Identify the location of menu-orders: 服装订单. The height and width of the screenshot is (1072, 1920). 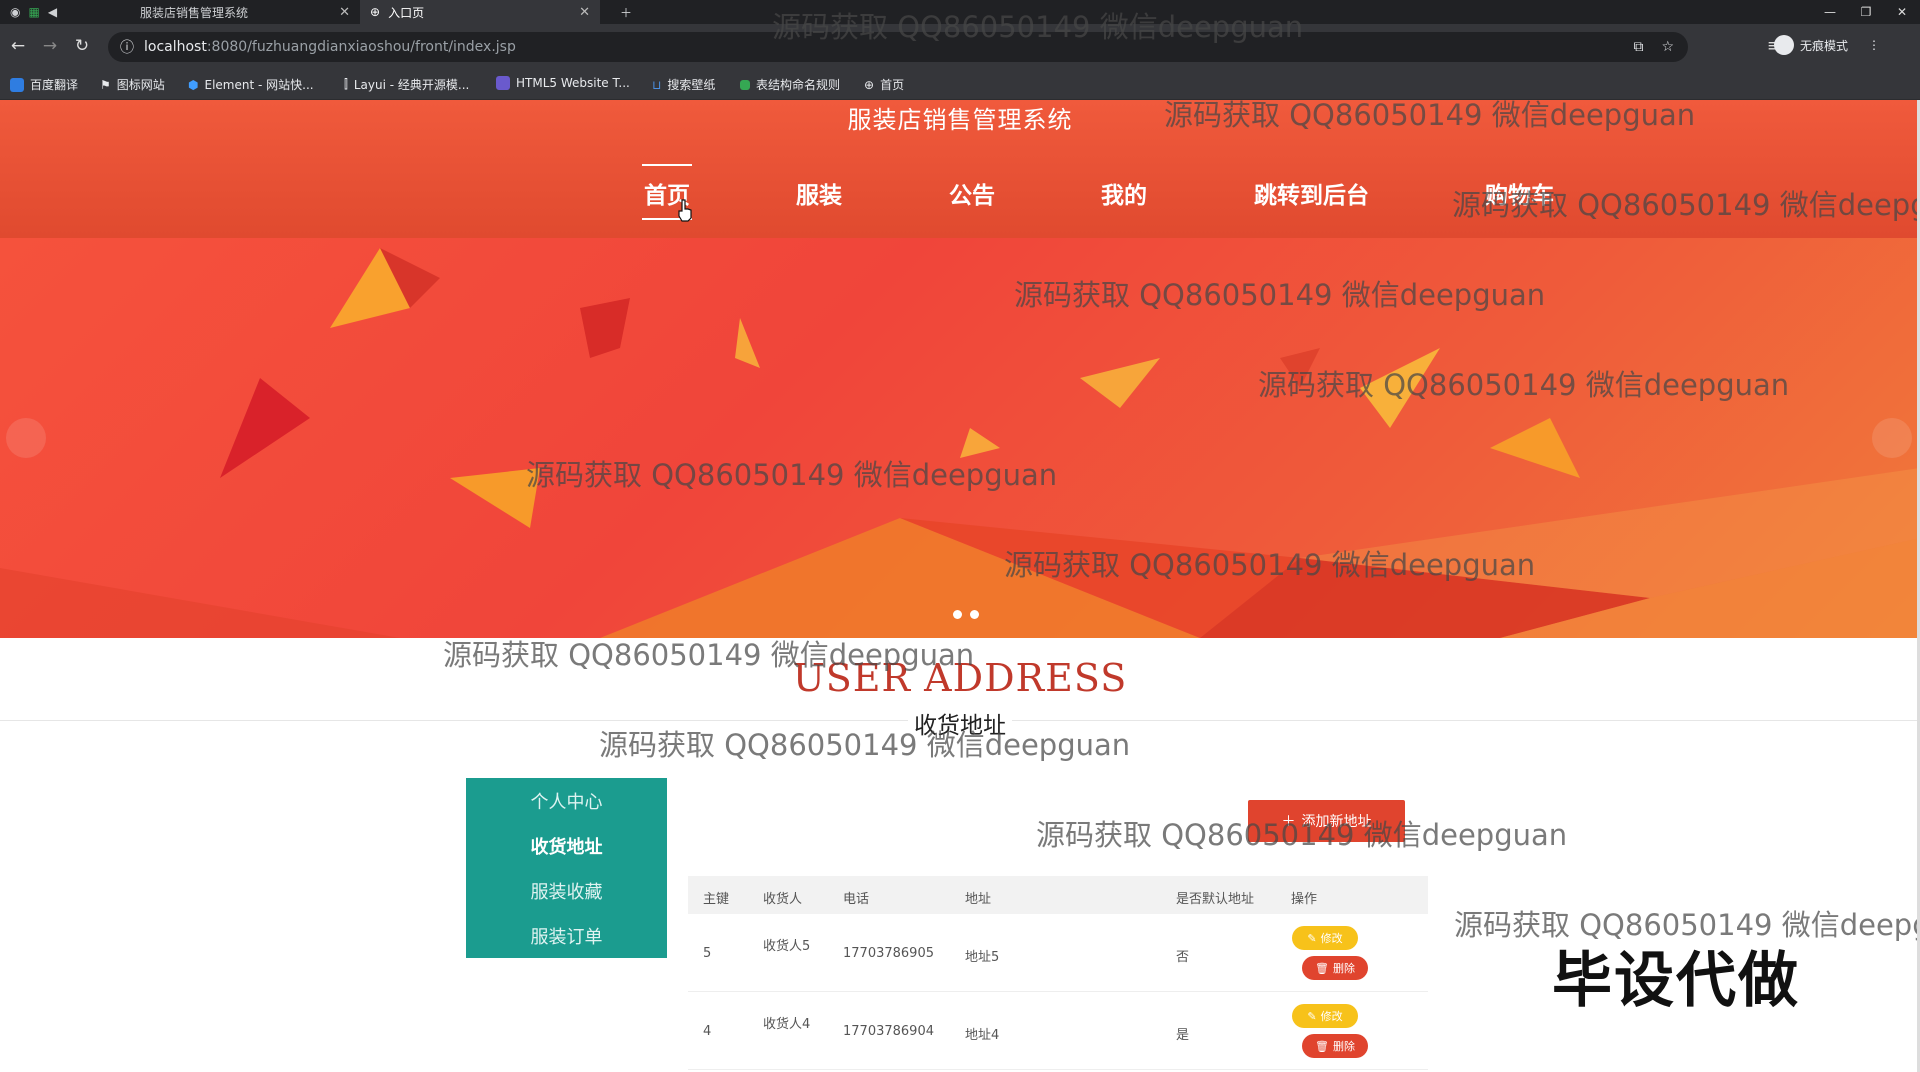
(566, 936).